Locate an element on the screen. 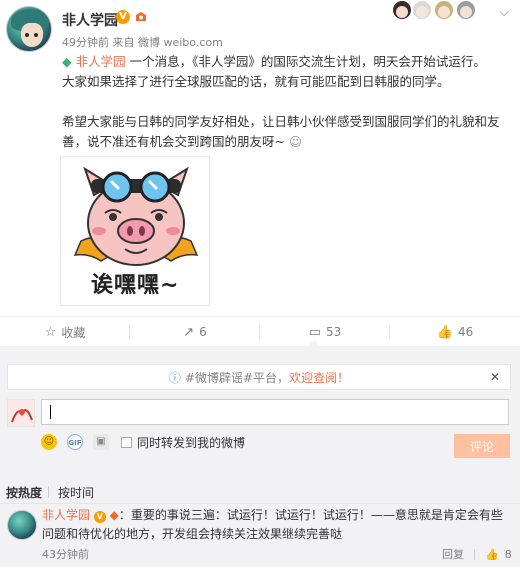 The width and height of the screenshot is (520, 567). favorite-button: ☆ 收藏 is located at coordinates (65, 332).